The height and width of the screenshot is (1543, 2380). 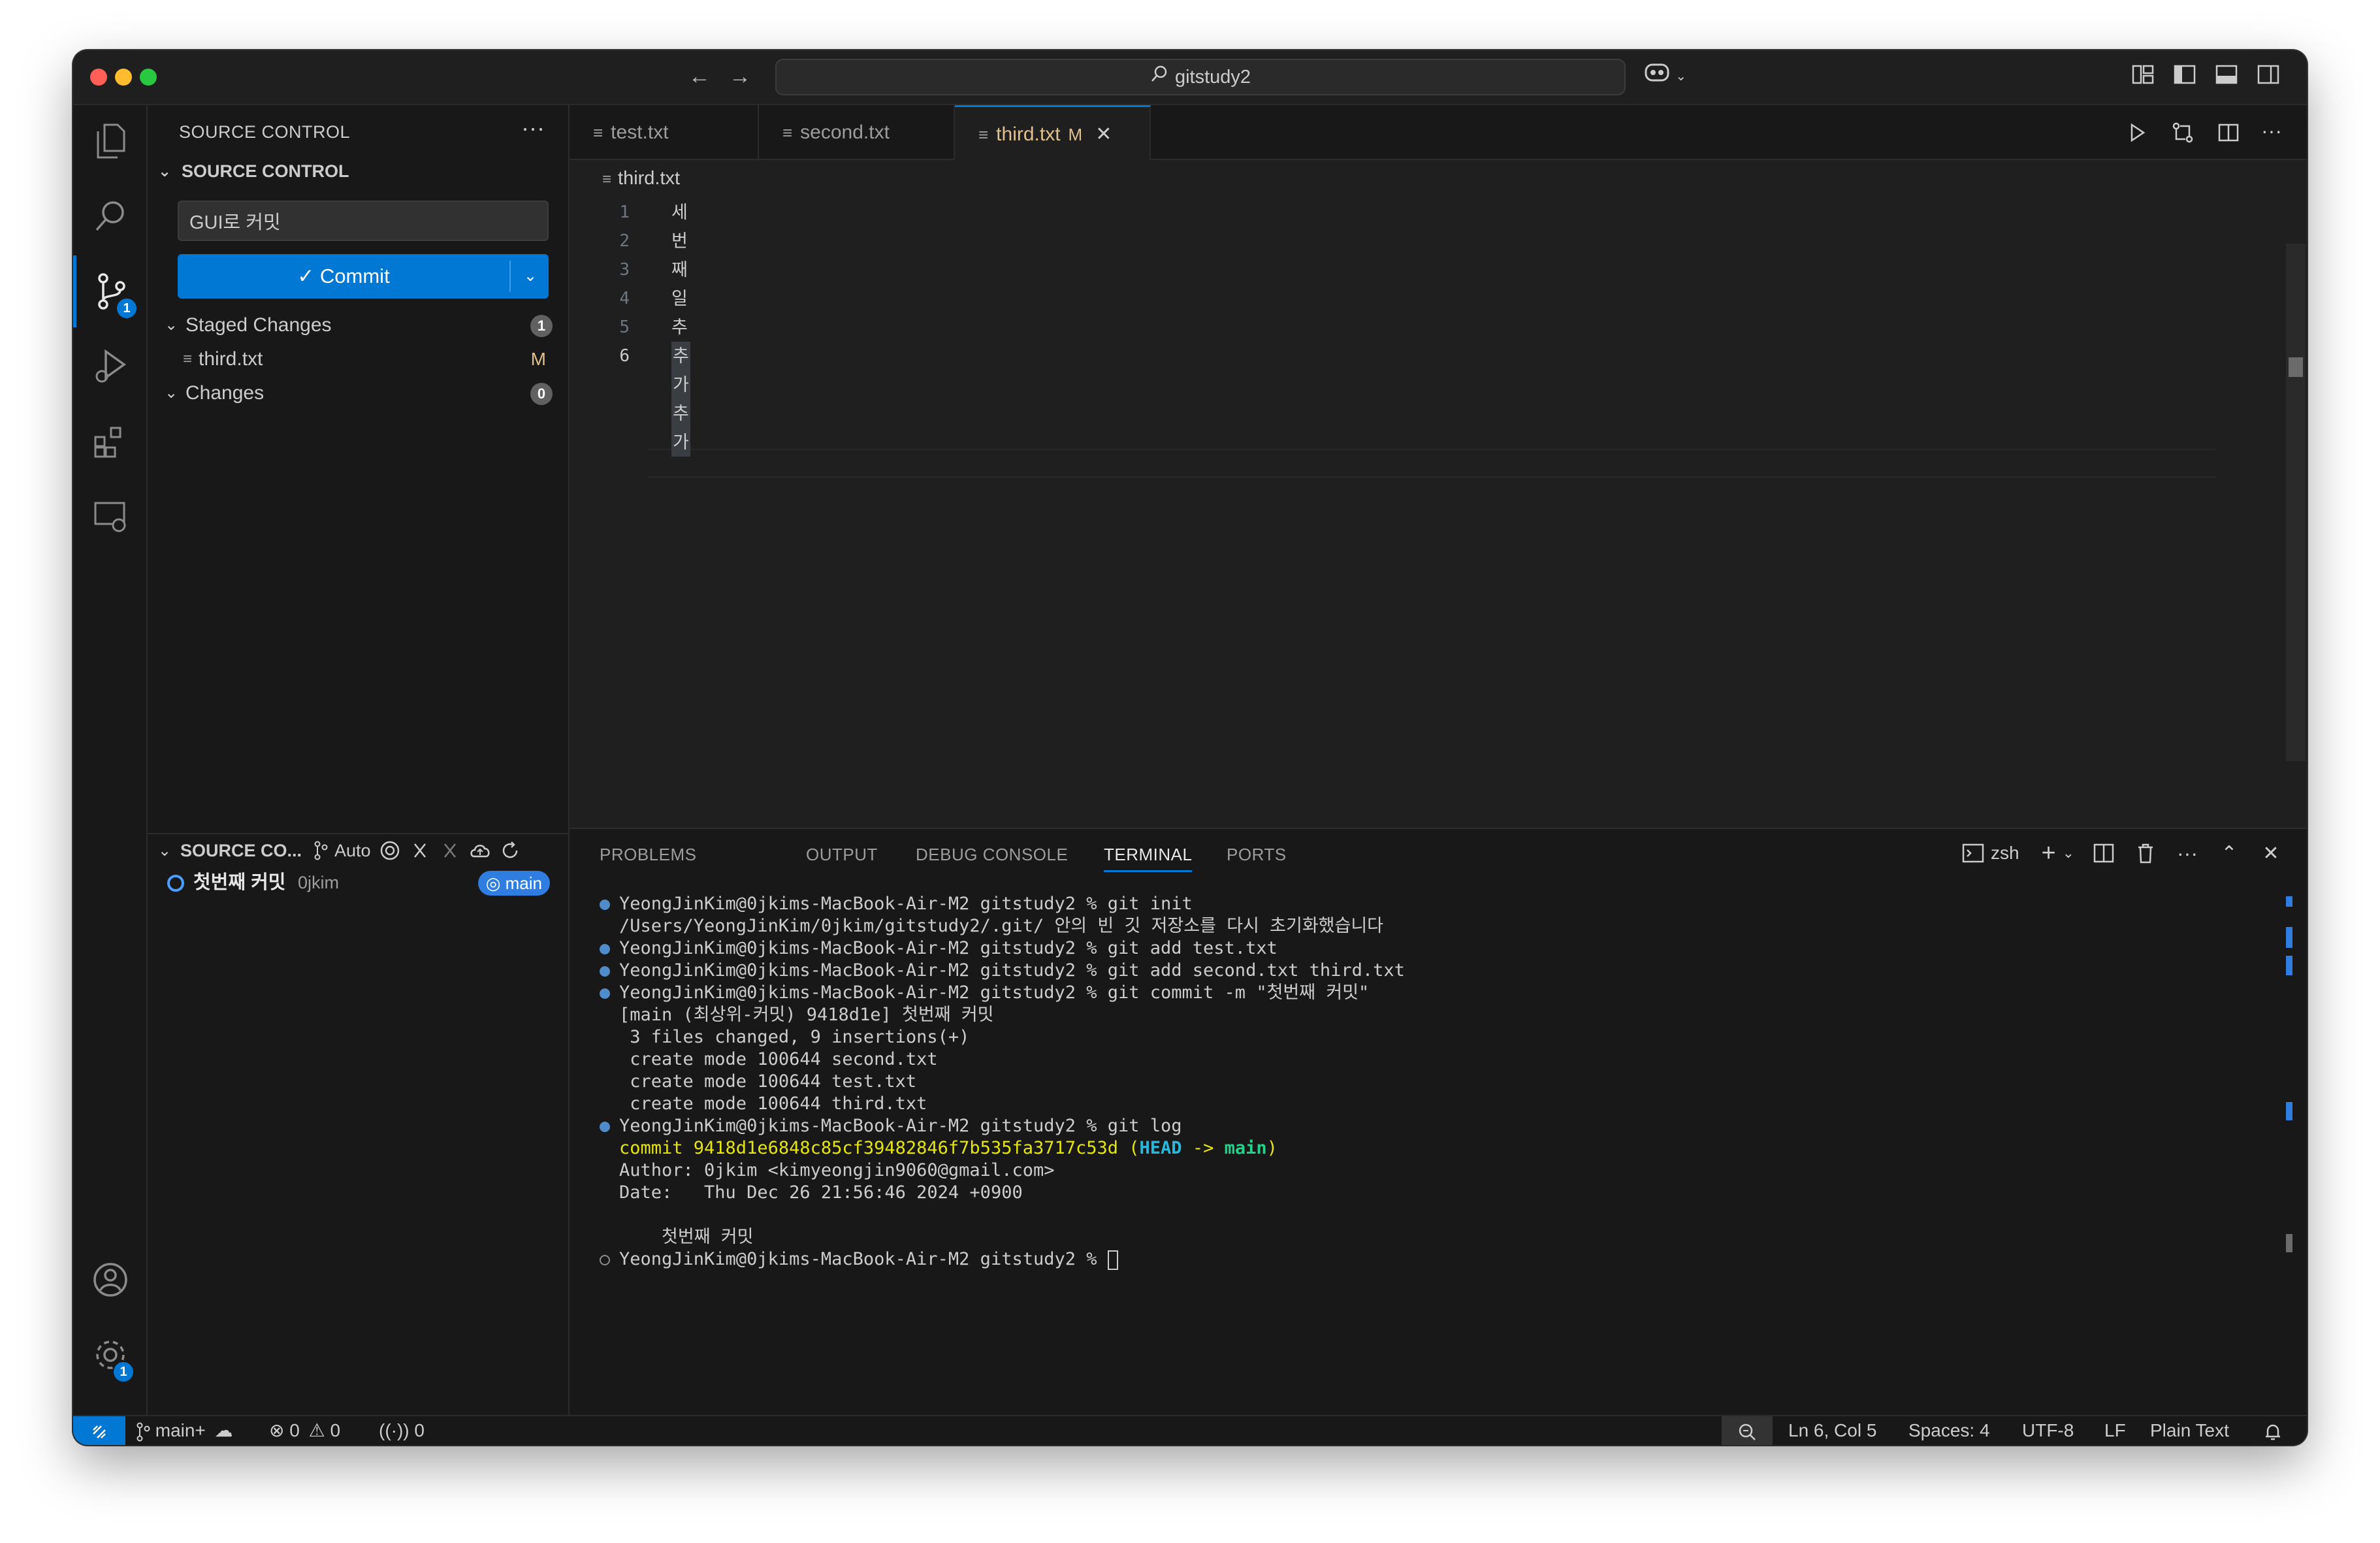 I want to click on tab-test-txt: ≡ test.txt, so click(x=664, y=132).